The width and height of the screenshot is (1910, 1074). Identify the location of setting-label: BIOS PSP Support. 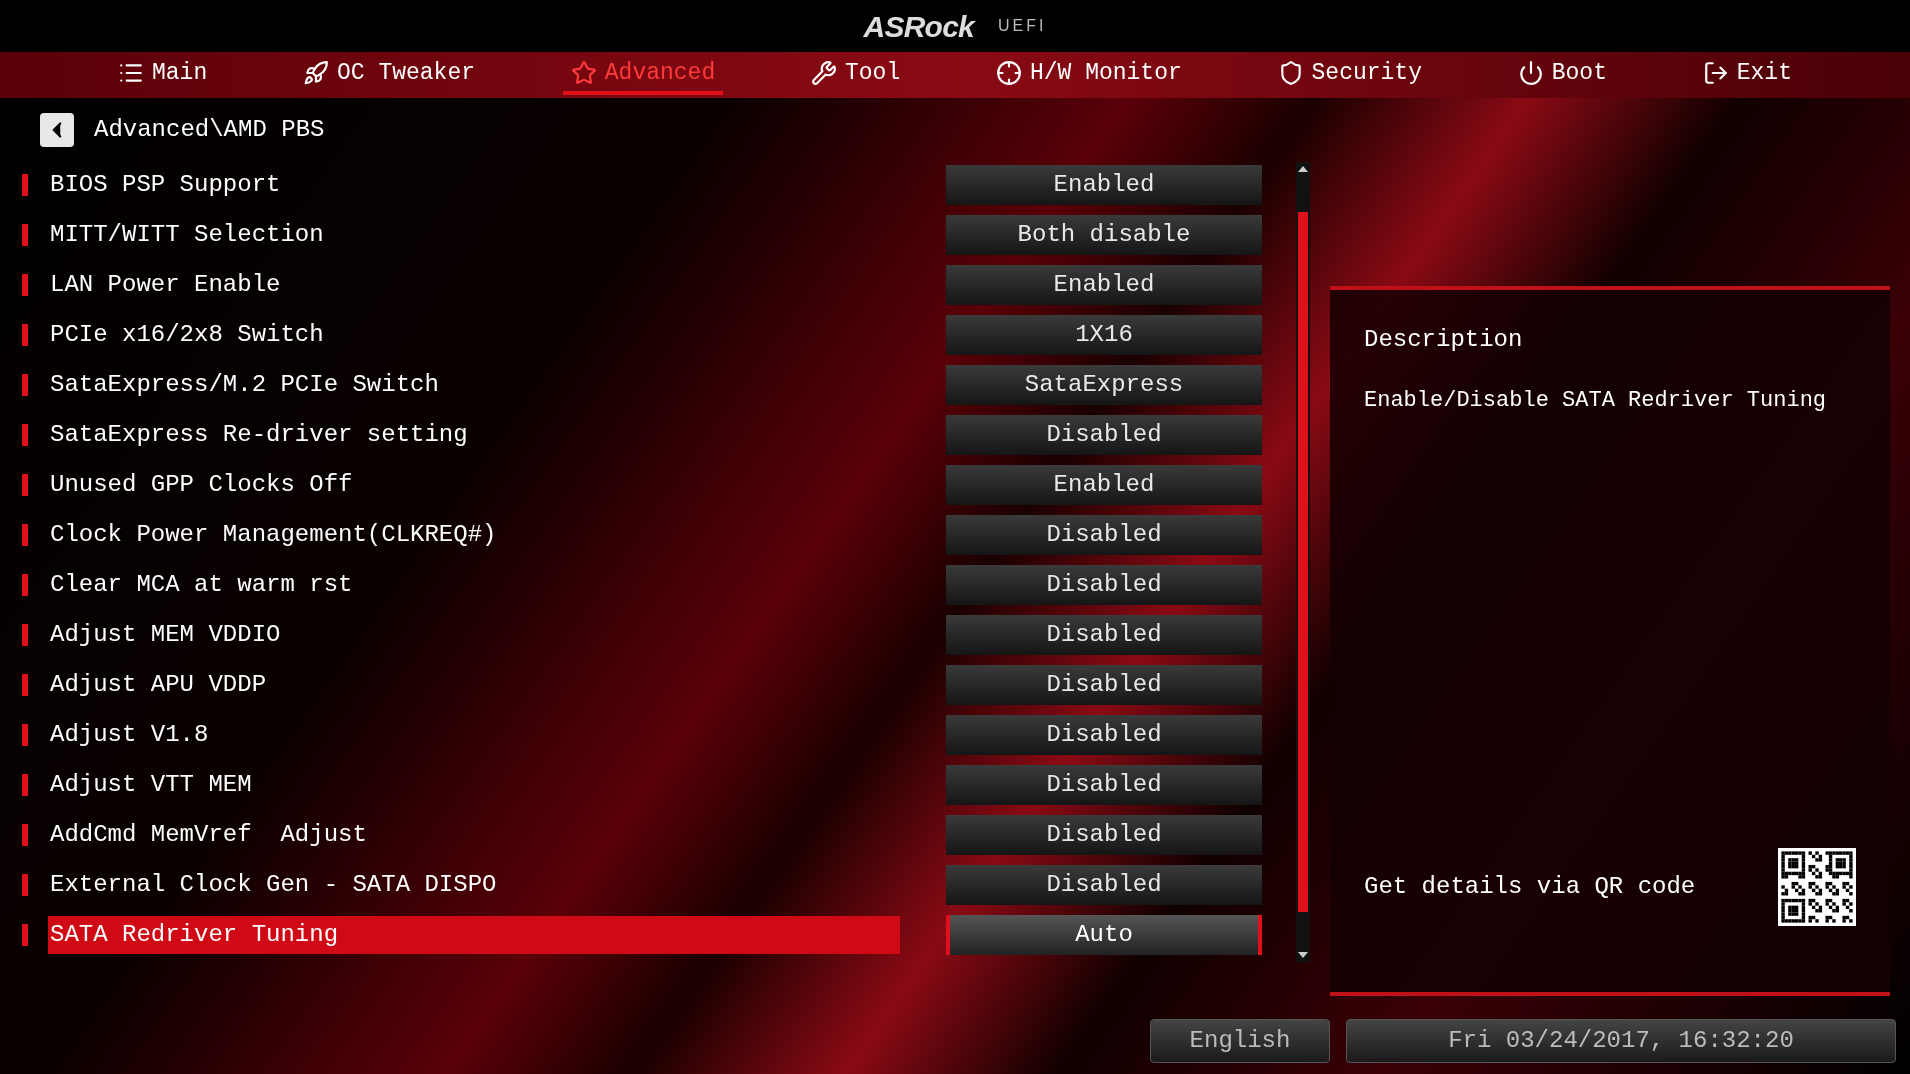
(474, 185).